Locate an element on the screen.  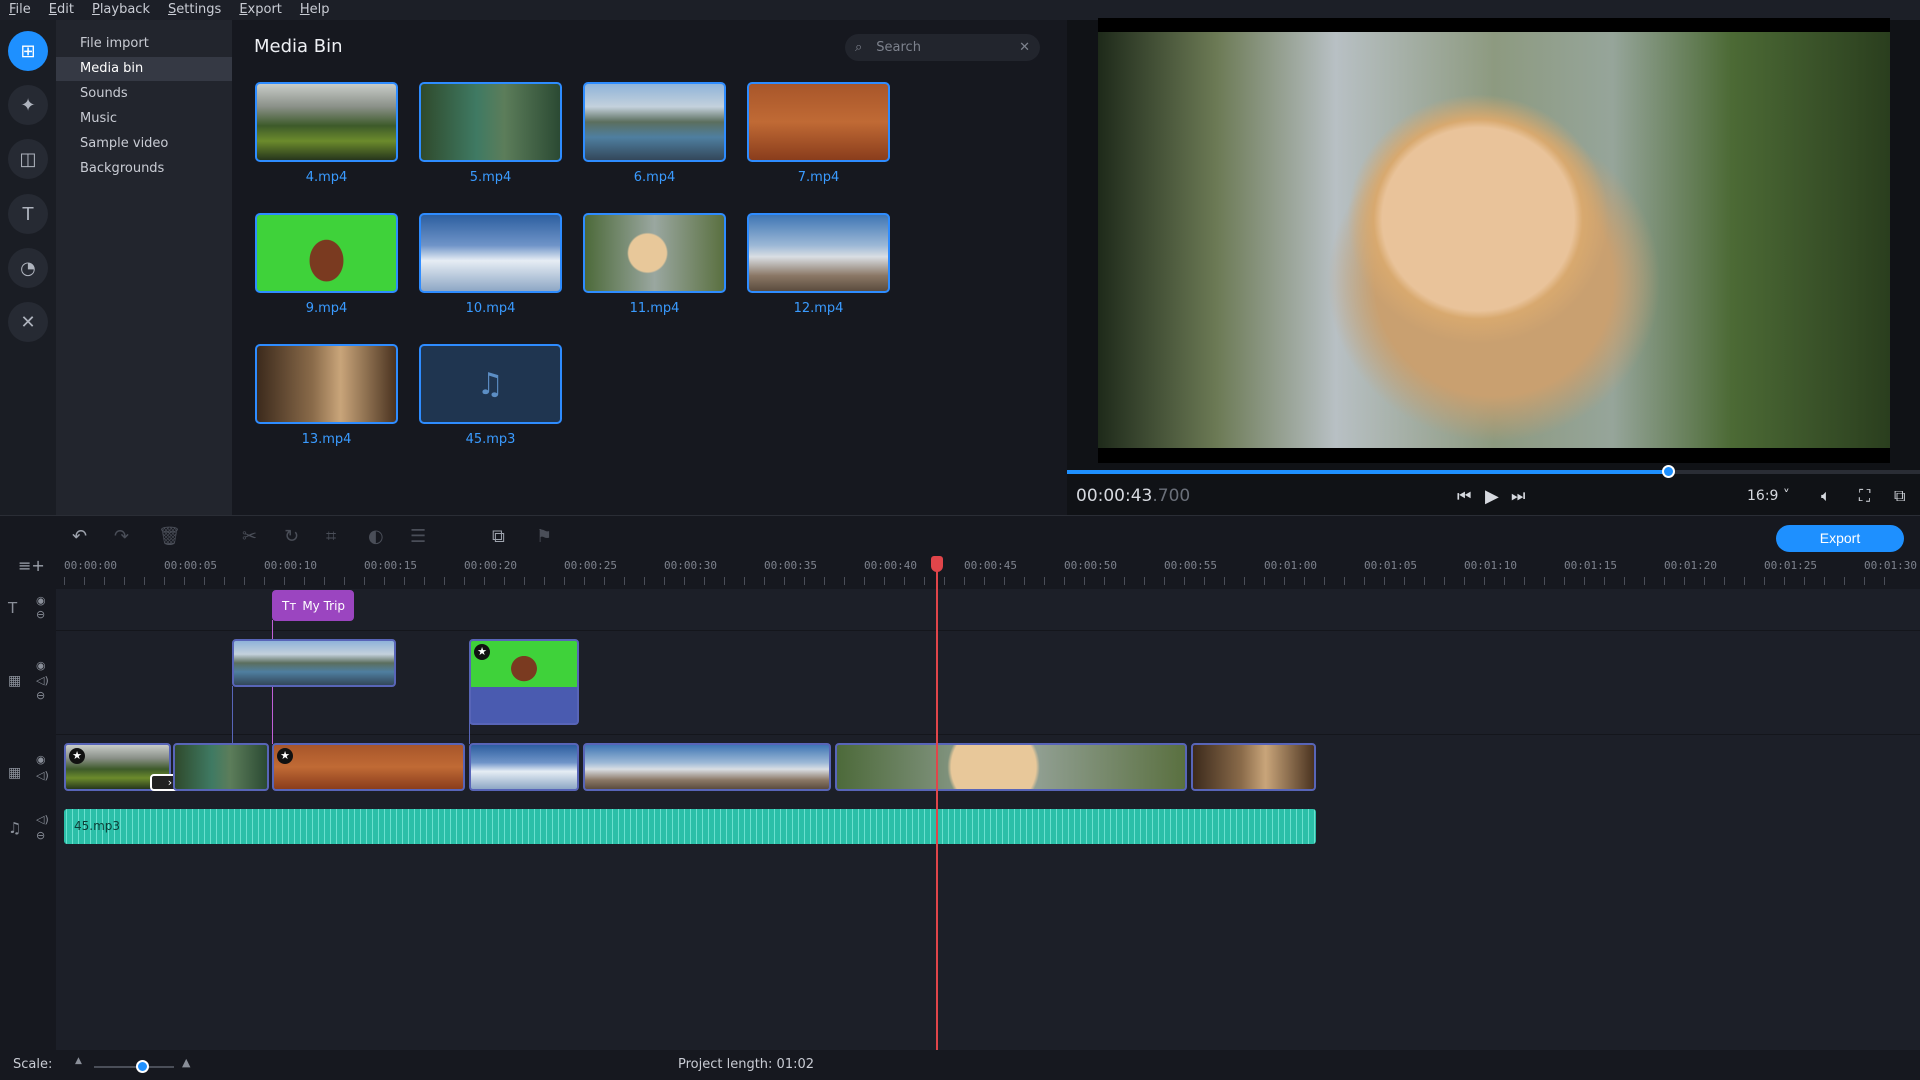
crop-icon: ⌗ is located at coordinates (331, 536).